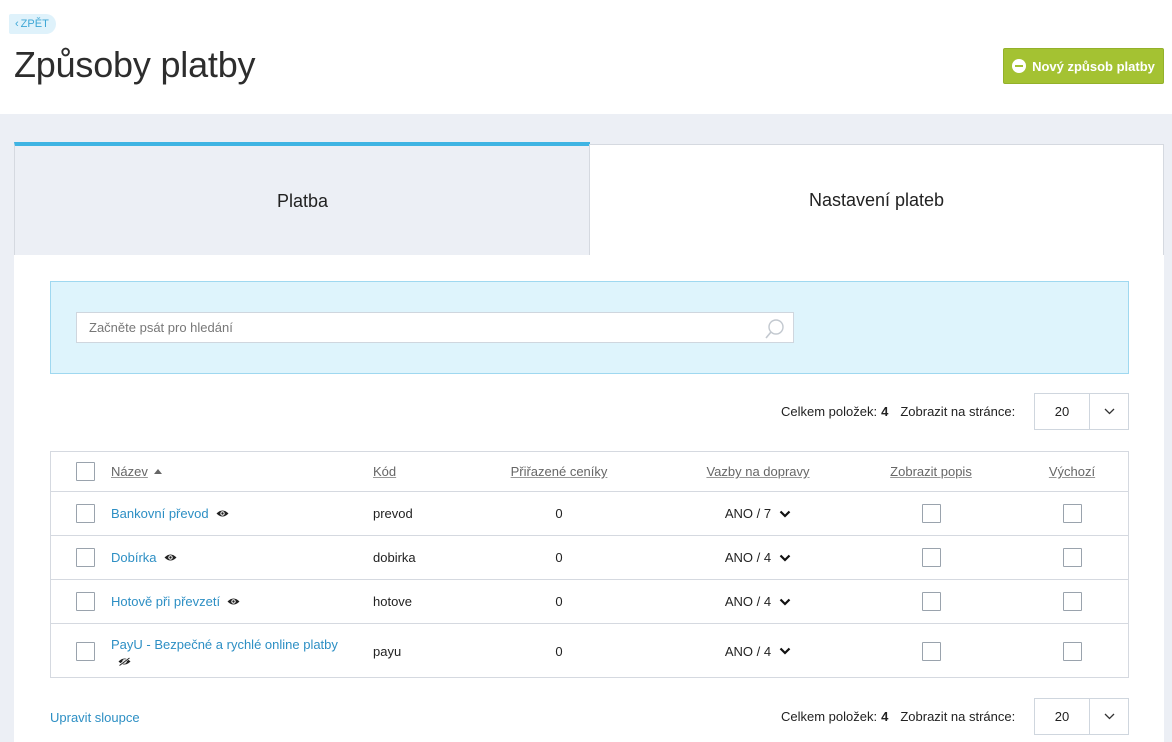 This screenshot has width=1172, height=742. Describe the element at coordinates (384, 471) in the screenshot. I see `column-header-code: Kód` at that location.